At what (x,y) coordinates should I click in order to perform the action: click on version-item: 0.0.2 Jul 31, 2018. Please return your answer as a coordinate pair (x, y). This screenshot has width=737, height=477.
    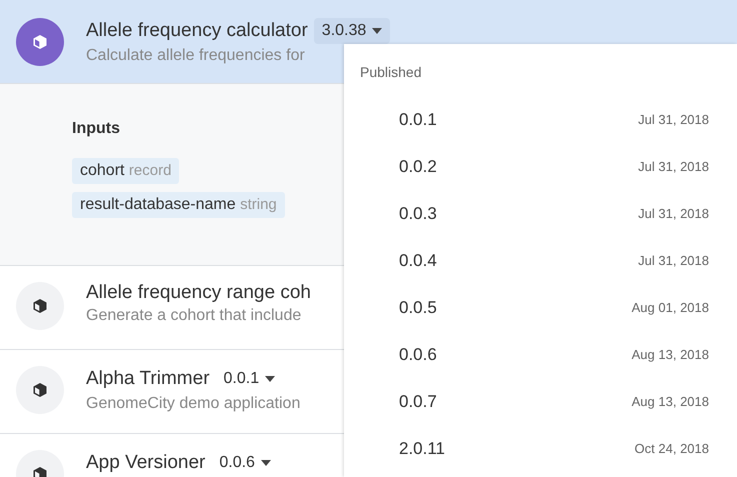
    Looking at the image, I should click on (540, 166).